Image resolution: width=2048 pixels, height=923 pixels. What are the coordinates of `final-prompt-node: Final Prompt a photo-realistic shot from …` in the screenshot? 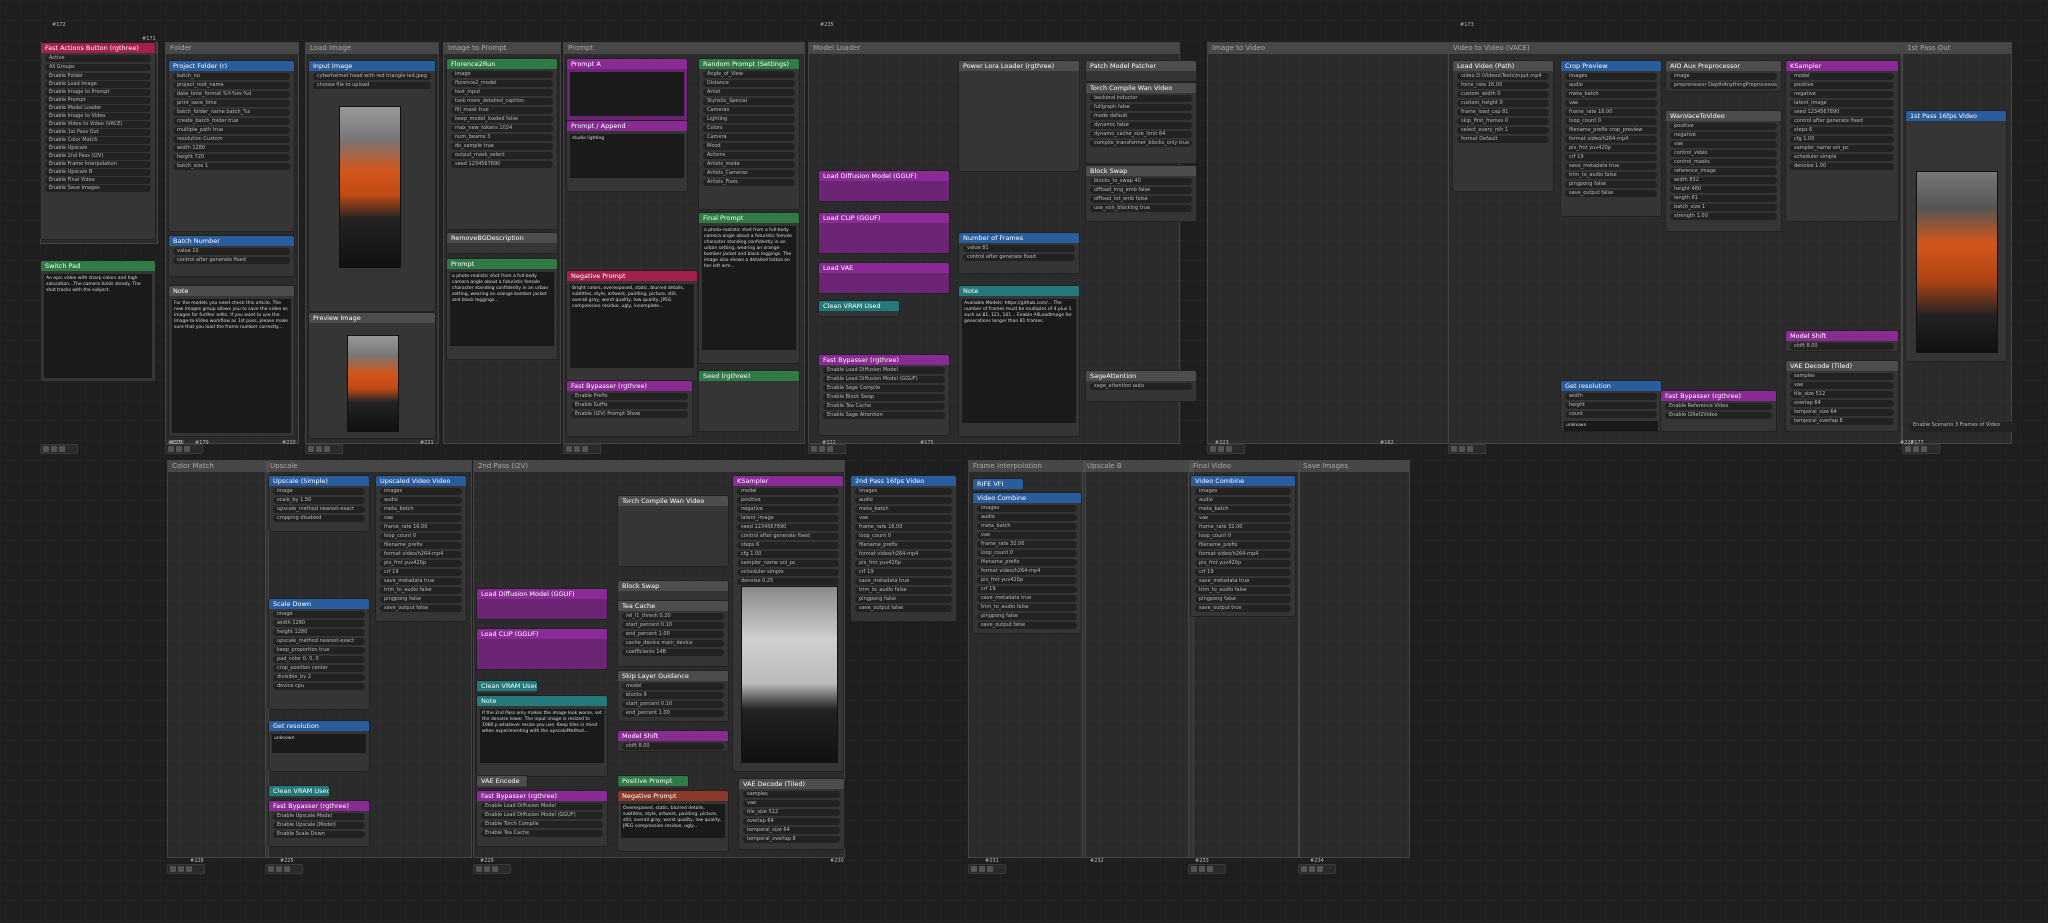 It's located at (749, 288).